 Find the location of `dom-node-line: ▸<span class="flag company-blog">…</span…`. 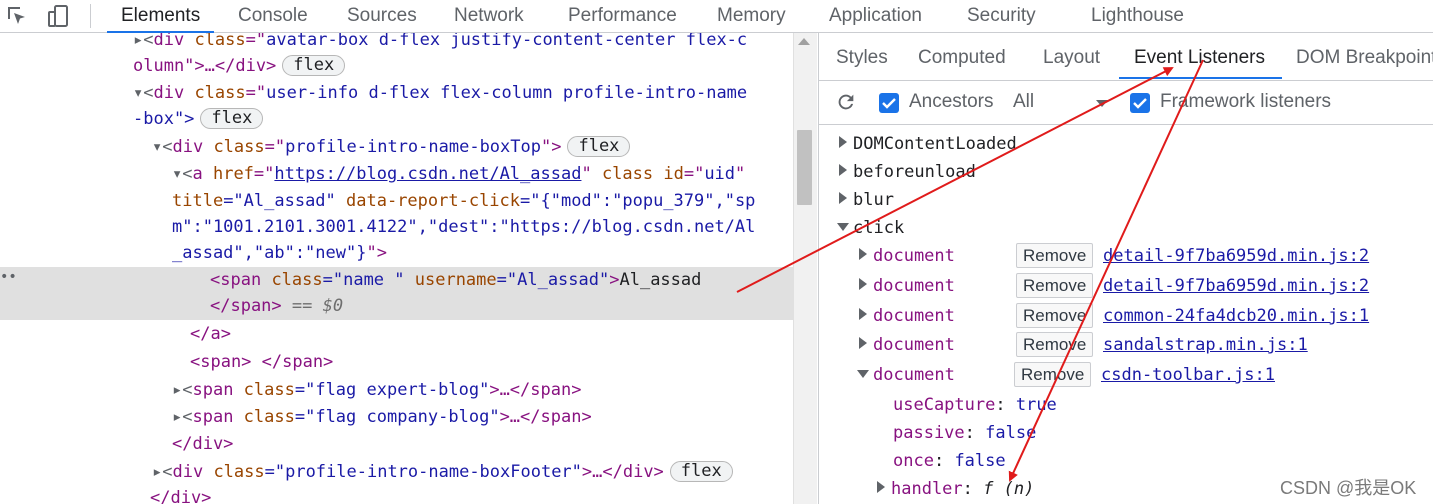

dom-node-line: ▸<span class="flag company-blog">…</span… is located at coordinates (382, 417).